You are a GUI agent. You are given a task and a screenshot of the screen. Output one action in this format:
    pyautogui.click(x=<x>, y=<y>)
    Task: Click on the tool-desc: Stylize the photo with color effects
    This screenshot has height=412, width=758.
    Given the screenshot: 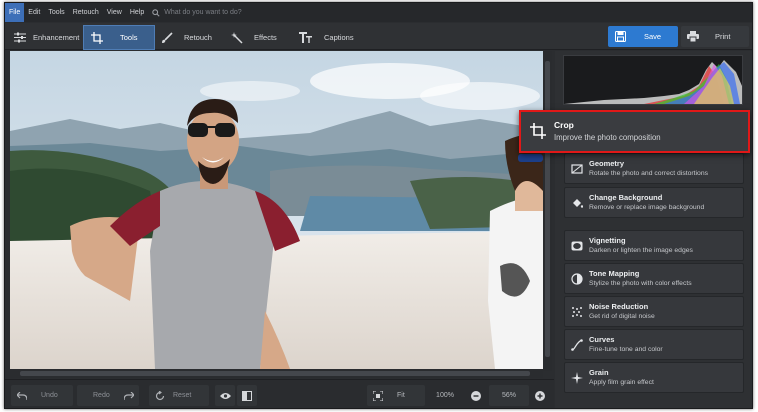 What is the action you would take?
    pyautogui.click(x=640, y=283)
    